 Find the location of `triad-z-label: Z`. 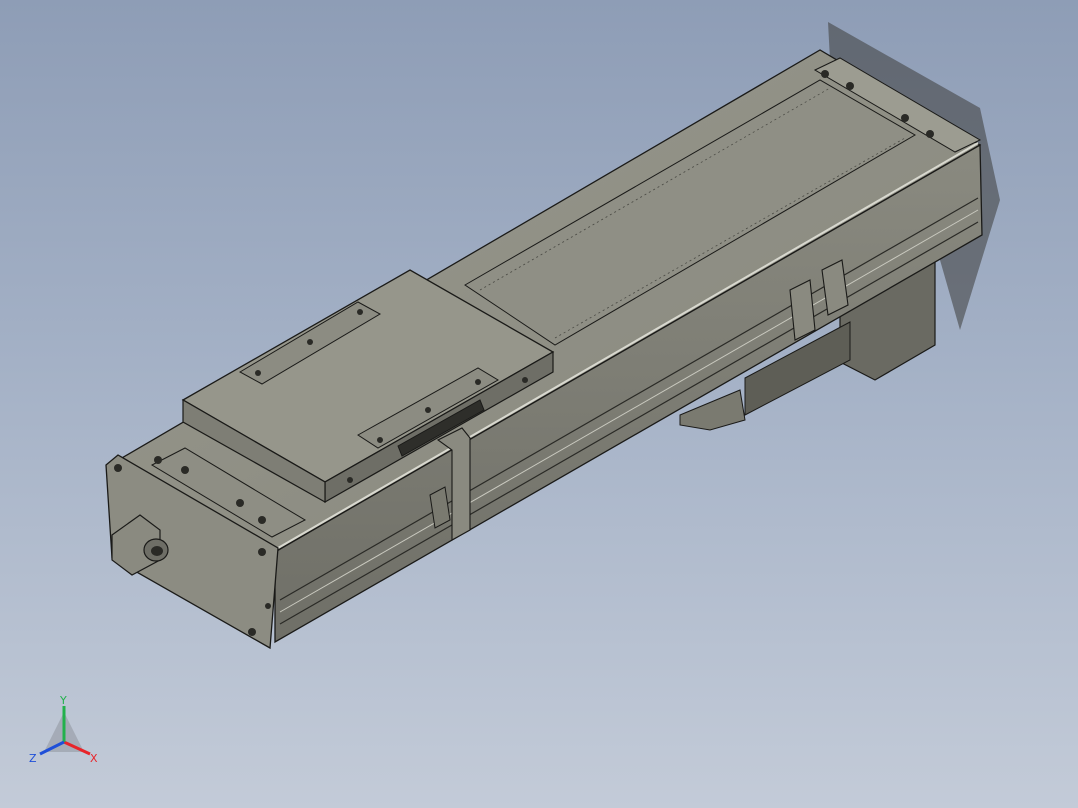

triad-z-label: Z is located at coordinates (33, 758).